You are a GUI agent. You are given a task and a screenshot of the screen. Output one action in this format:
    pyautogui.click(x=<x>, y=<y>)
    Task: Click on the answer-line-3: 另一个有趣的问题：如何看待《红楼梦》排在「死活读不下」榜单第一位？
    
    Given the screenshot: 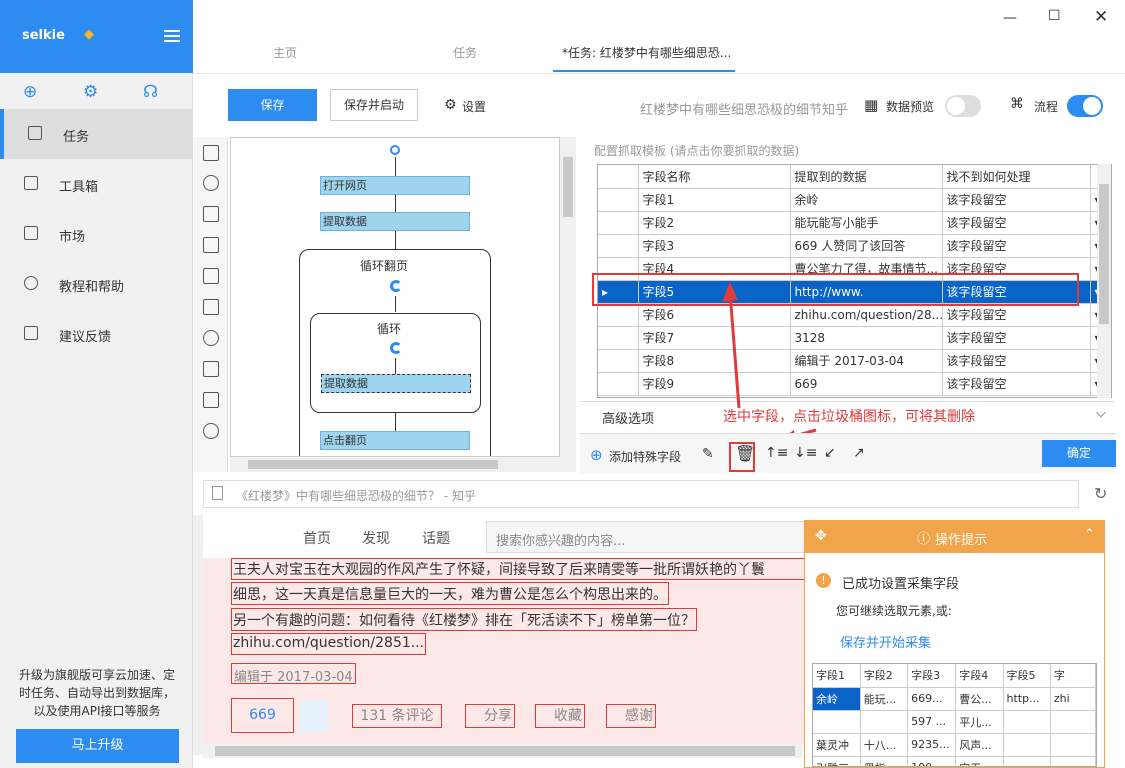 What is the action you would take?
    pyautogui.click(x=464, y=619)
    